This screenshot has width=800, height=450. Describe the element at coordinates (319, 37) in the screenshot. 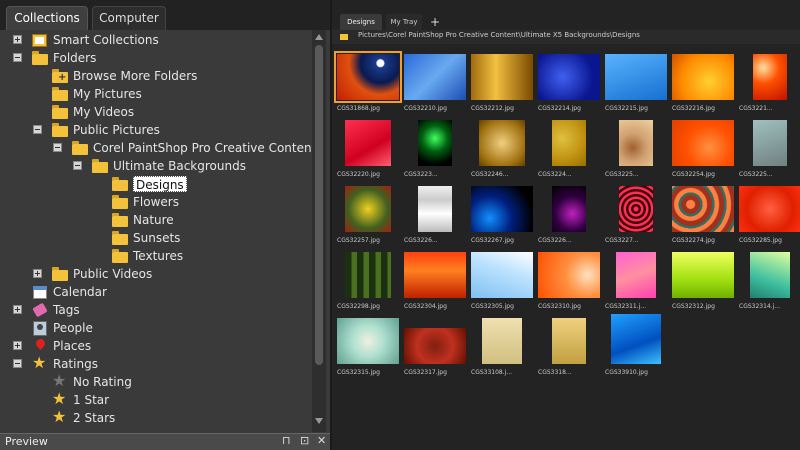

I see `scroll-up-arrow-icon` at that location.